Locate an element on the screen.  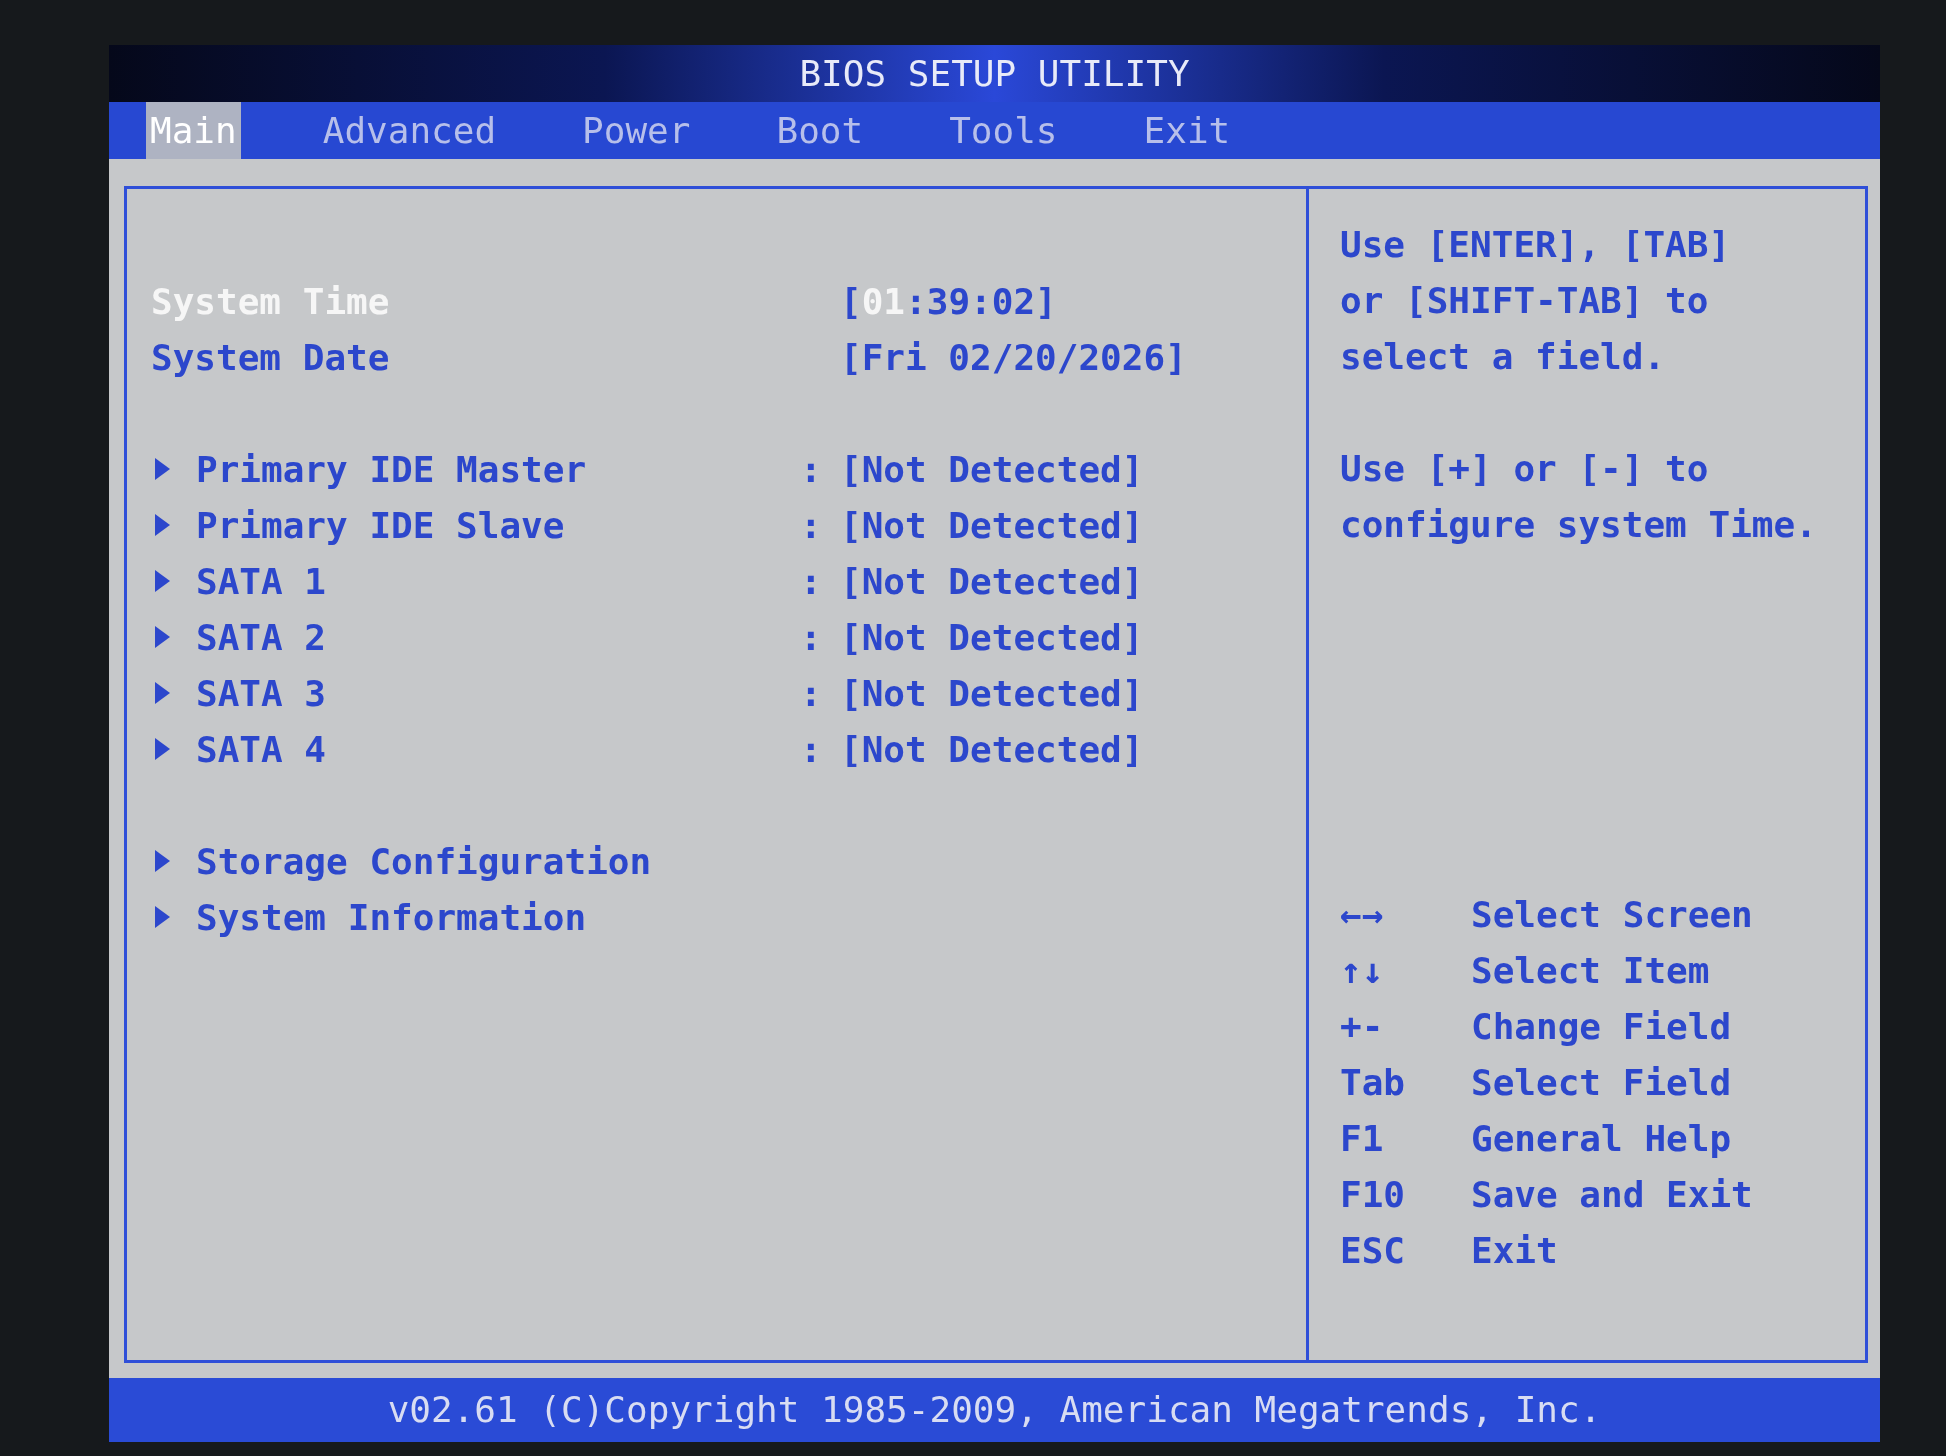
key-action: Select Screen is located at coordinates (1612, 914).